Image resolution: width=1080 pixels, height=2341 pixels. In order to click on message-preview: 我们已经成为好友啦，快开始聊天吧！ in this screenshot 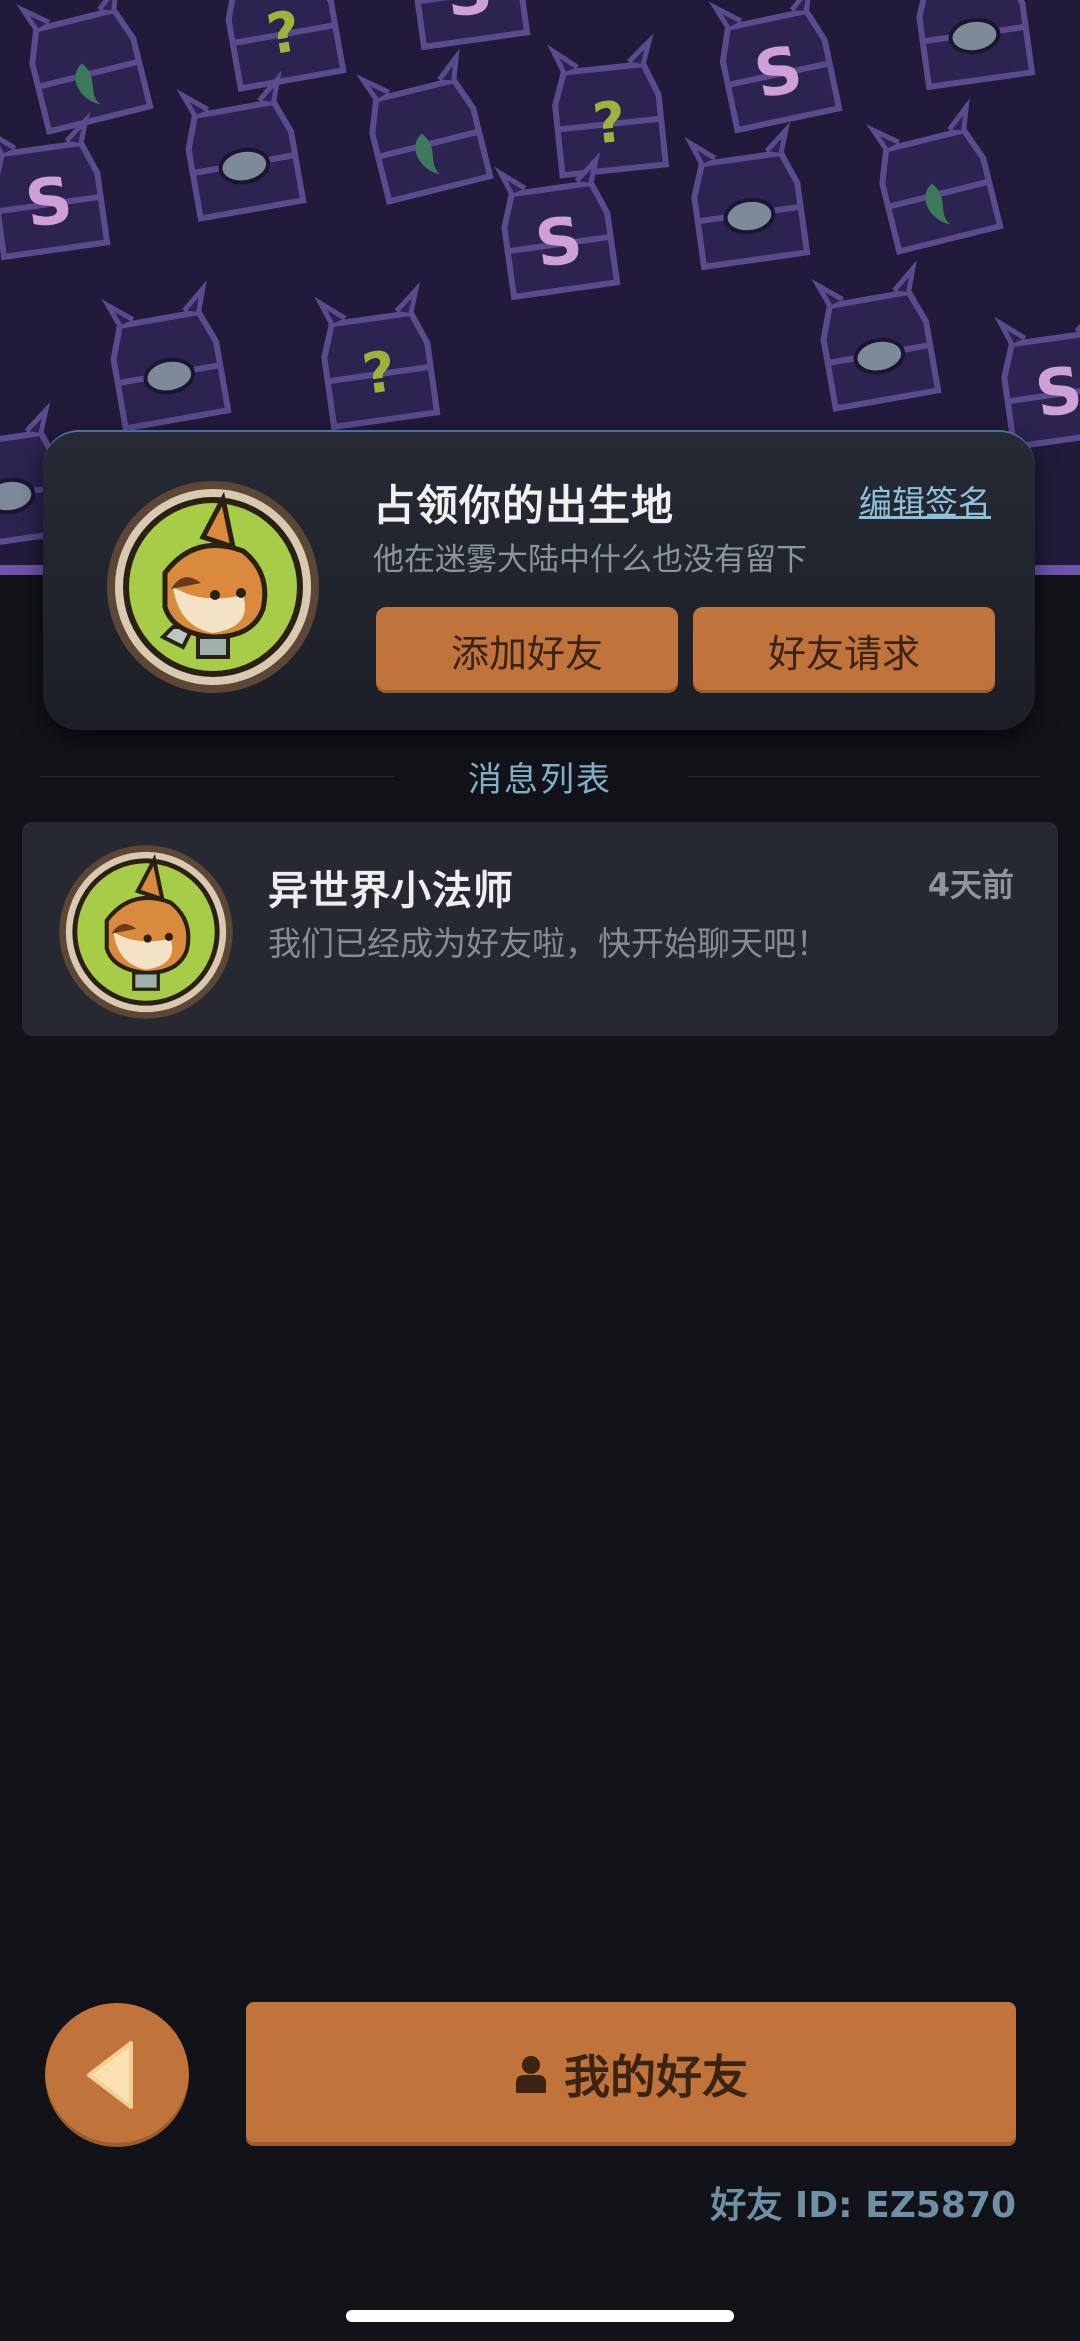, I will do `click(548, 943)`.